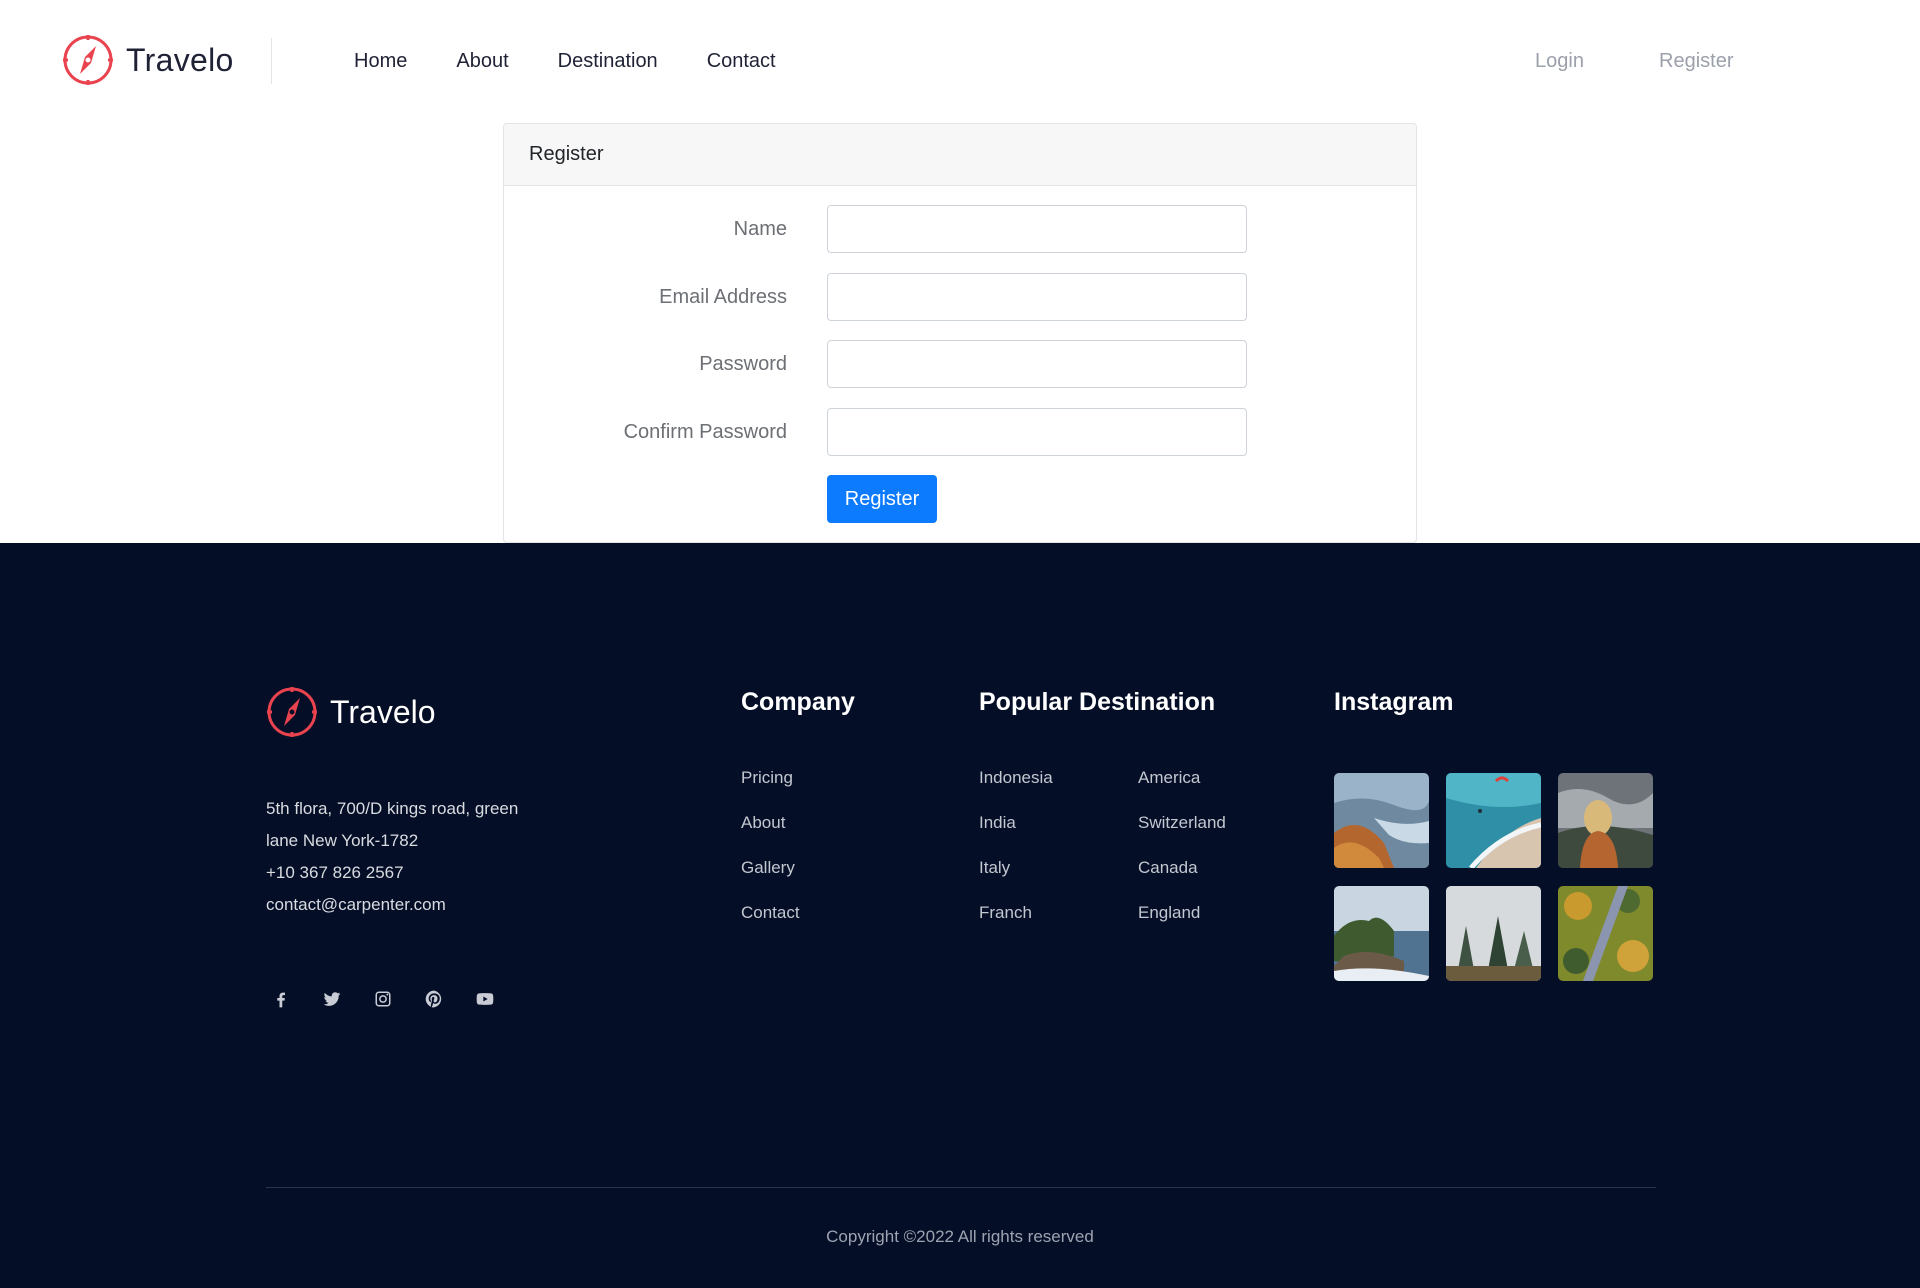 The width and height of the screenshot is (1920, 1288). What do you see at coordinates (1493, 933) in the screenshot?
I see `misty-forest-photo` at bounding box center [1493, 933].